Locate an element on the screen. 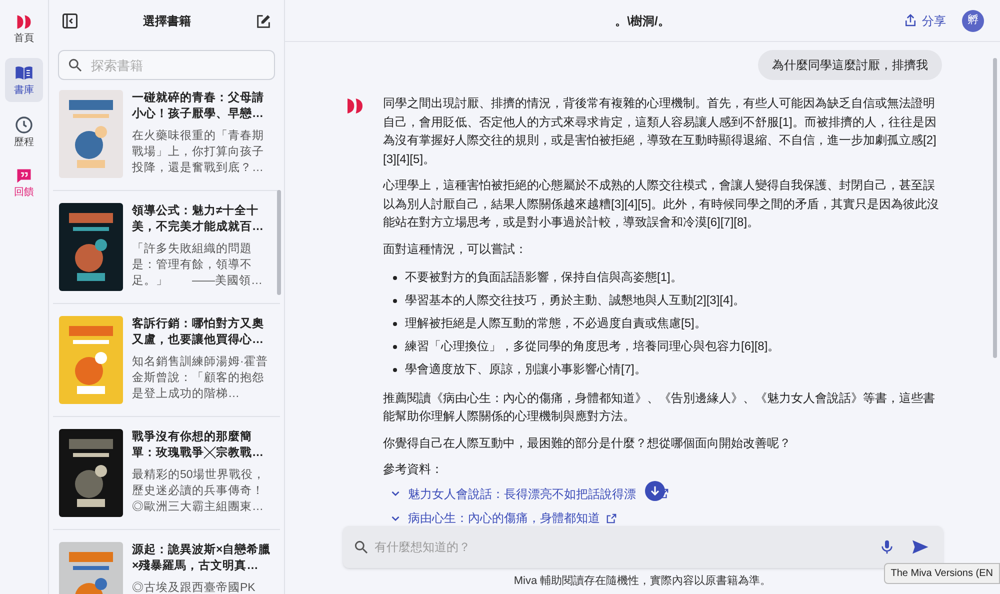 Image resolution: width=1000 pixels, height=594 pixels. answer-paragraph: 你覺得自己在人際互動中，最困難的部分是什麼？想從哪個面向開始改善呢？ is located at coordinates (587, 443).